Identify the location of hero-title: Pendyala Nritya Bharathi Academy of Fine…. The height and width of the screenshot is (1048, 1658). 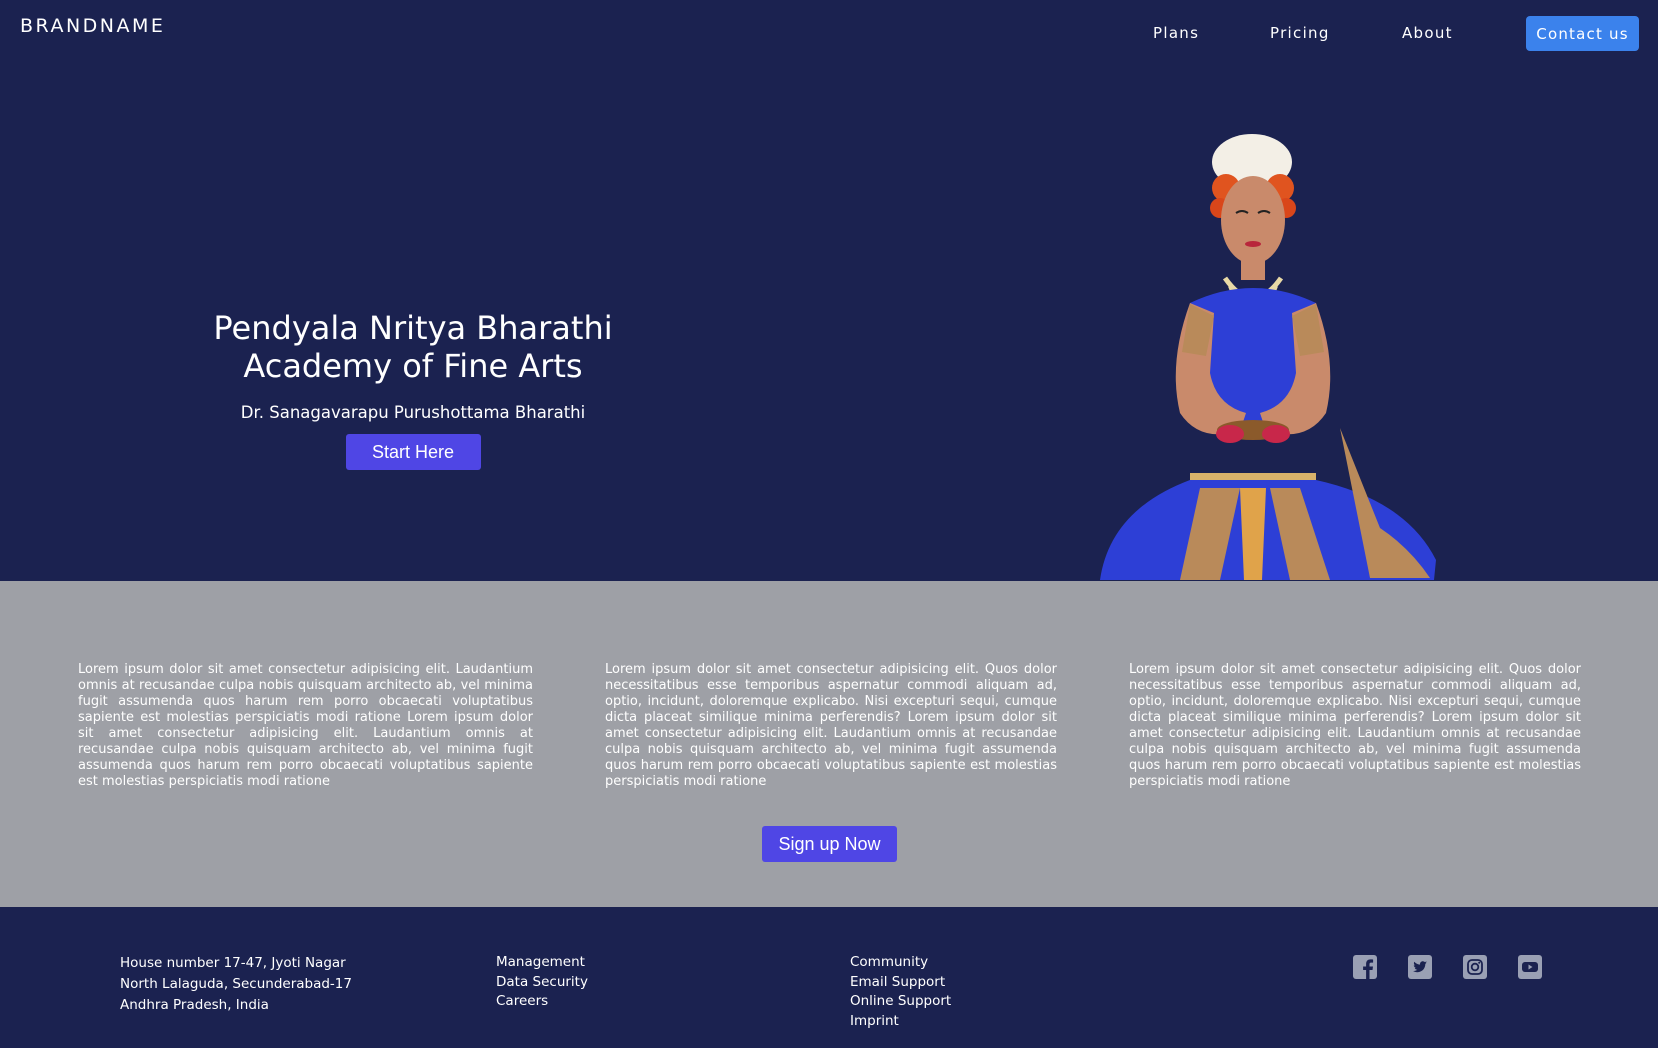
(413, 347).